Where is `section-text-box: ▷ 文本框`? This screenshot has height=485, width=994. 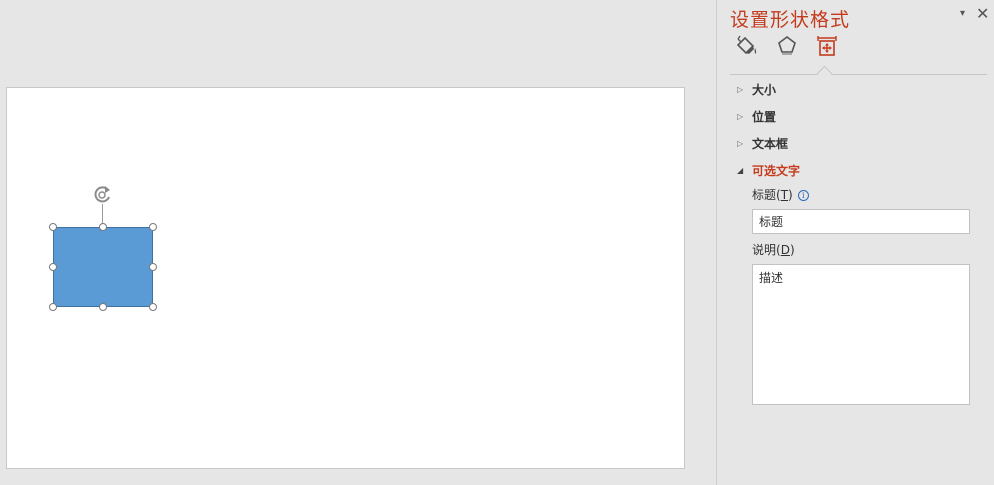
section-text-box: ▷ 文本框 is located at coordinates (762, 143).